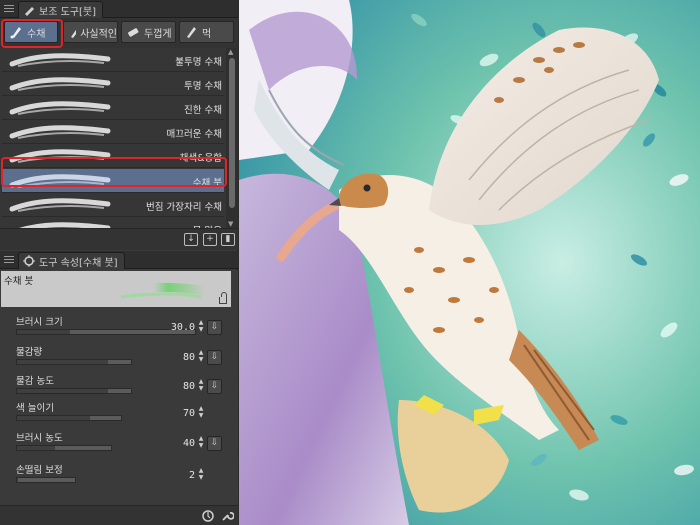  I want to click on scrollbar-thumb, so click(232, 133).